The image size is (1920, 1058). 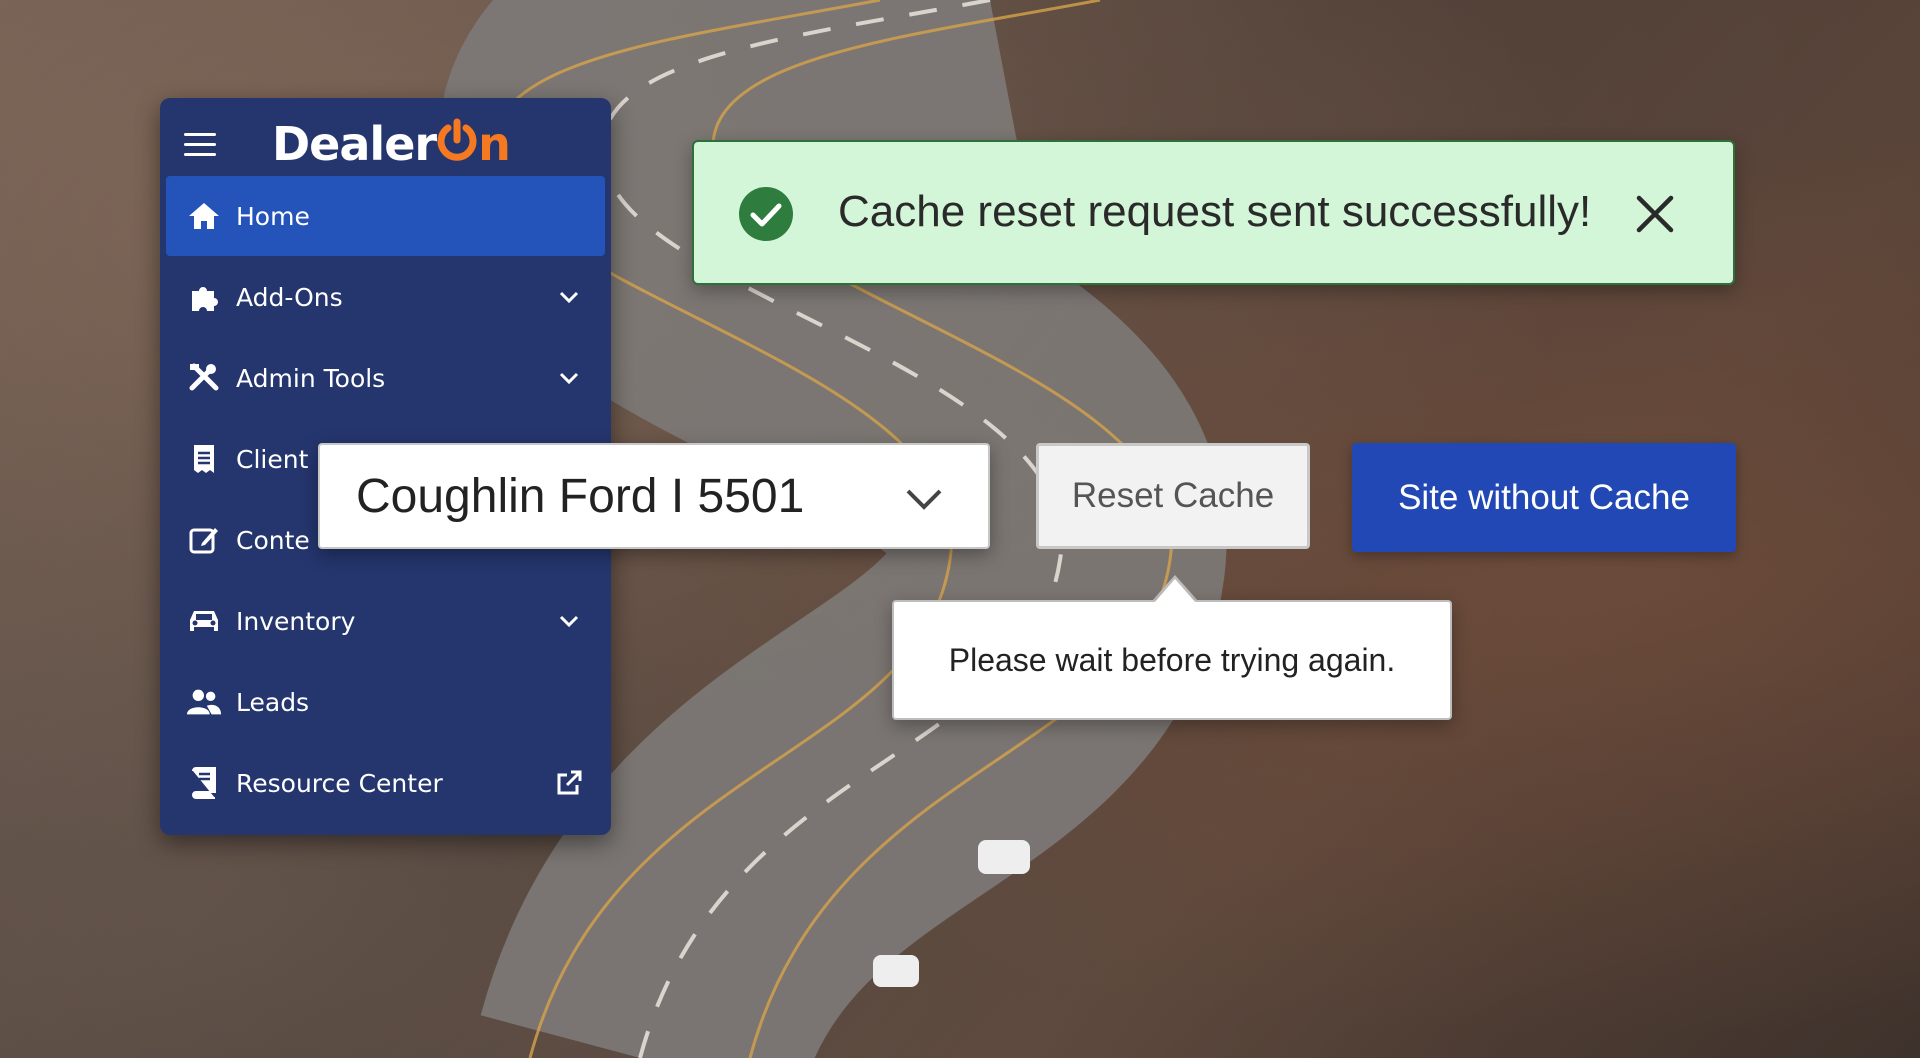 I want to click on book-icon, so click(x=204, y=783).